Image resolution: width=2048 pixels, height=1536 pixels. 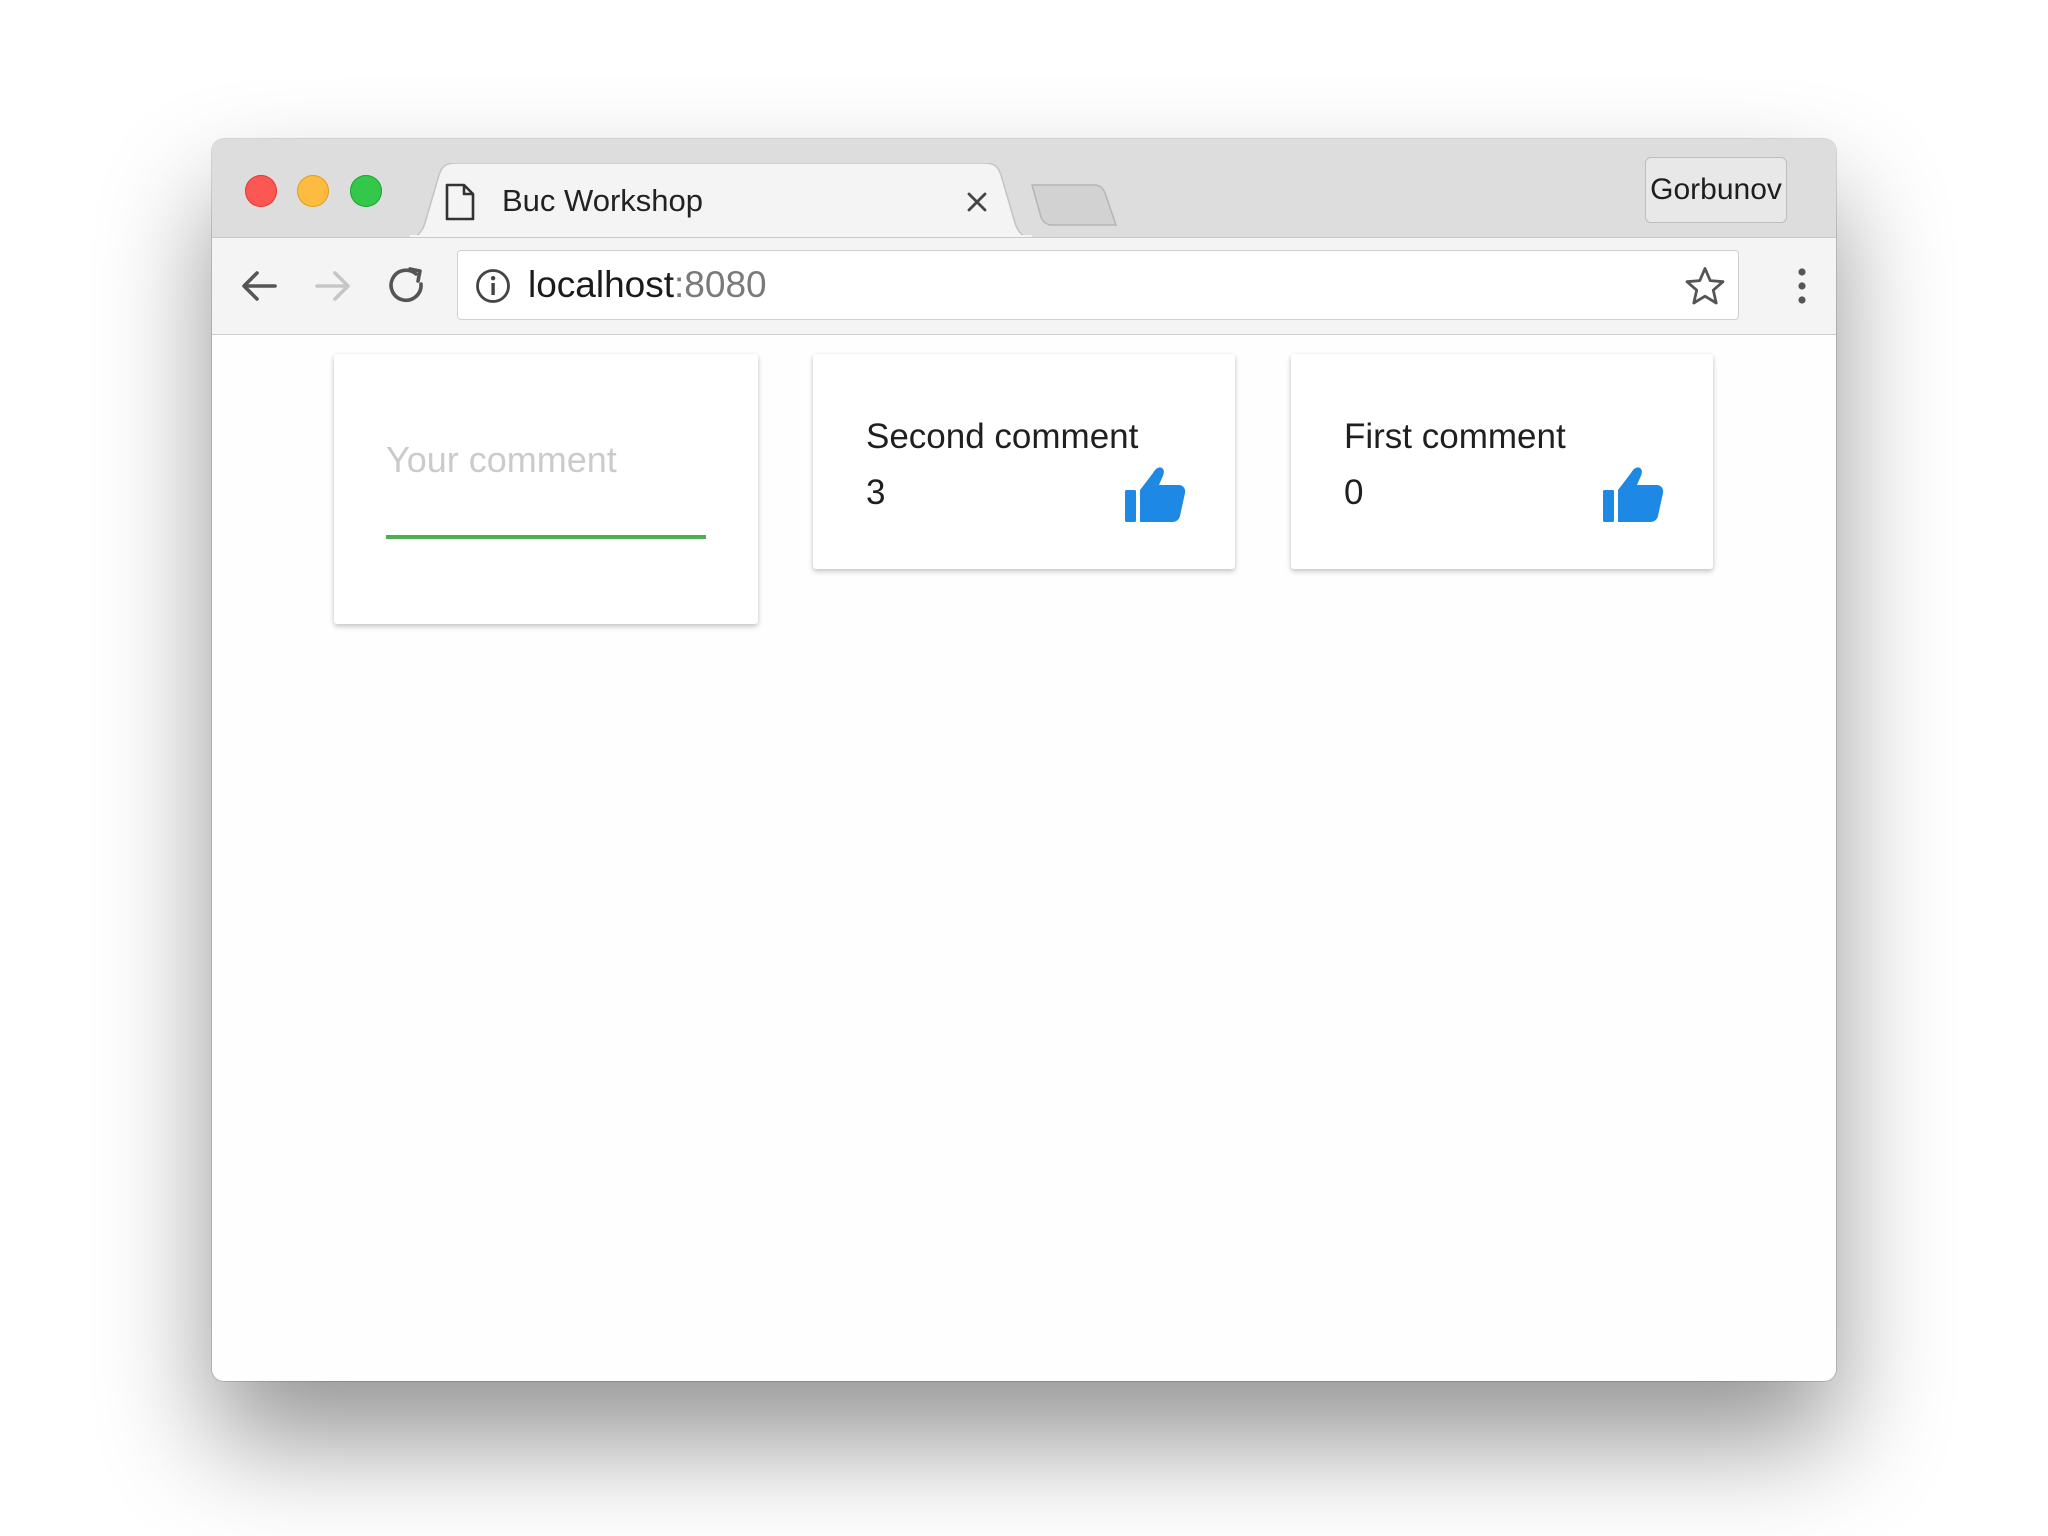 I want to click on comment-card: Second comment 3, so click(x=1024, y=461).